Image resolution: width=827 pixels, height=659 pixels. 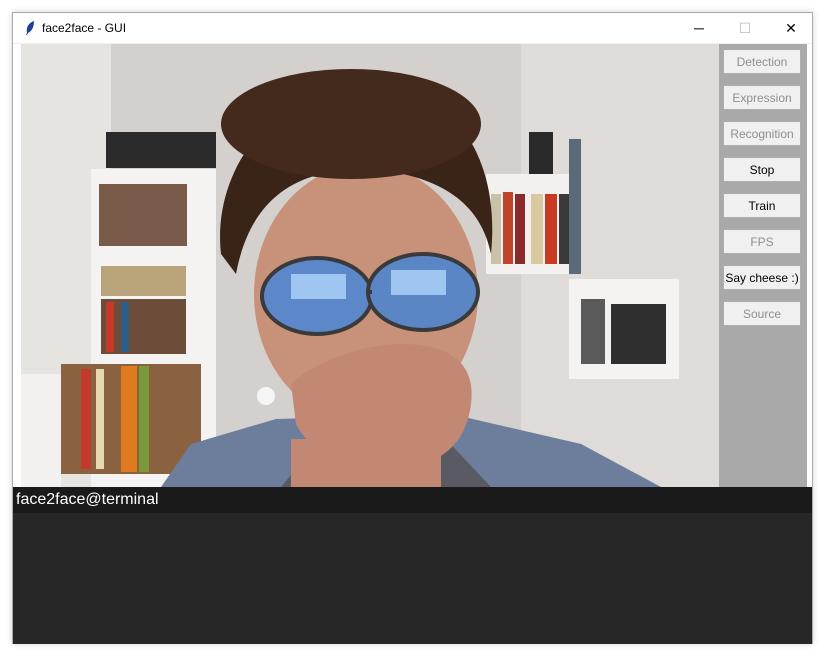 What do you see at coordinates (762, 241) in the screenshot?
I see `fps-button: FPS` at bounding box center [762, 241].